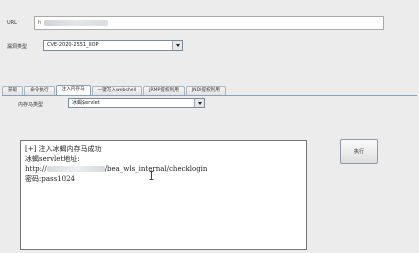 The height and width of the screenshot is (253, 419). What do you see at coordinates (136, 103) in the screenshot?
I see `memshell-type-select: 冰蝎$ervlet` at bounding box center [136, 103].